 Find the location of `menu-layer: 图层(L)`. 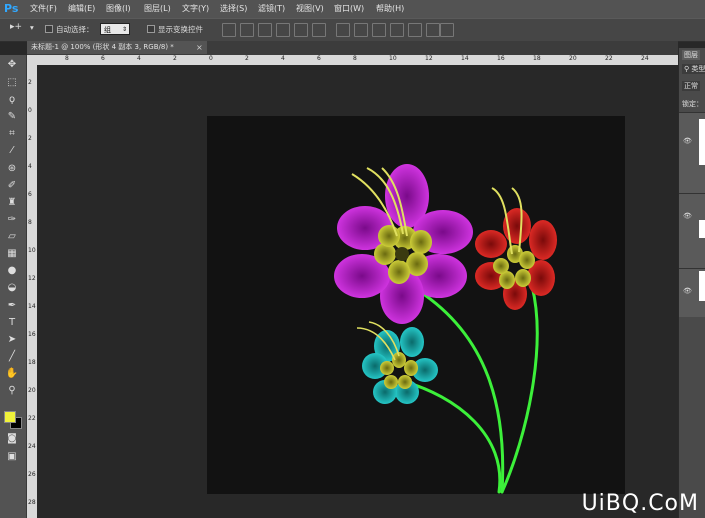

menu-layer: 图层(L) is located at coordinates (157, 8).